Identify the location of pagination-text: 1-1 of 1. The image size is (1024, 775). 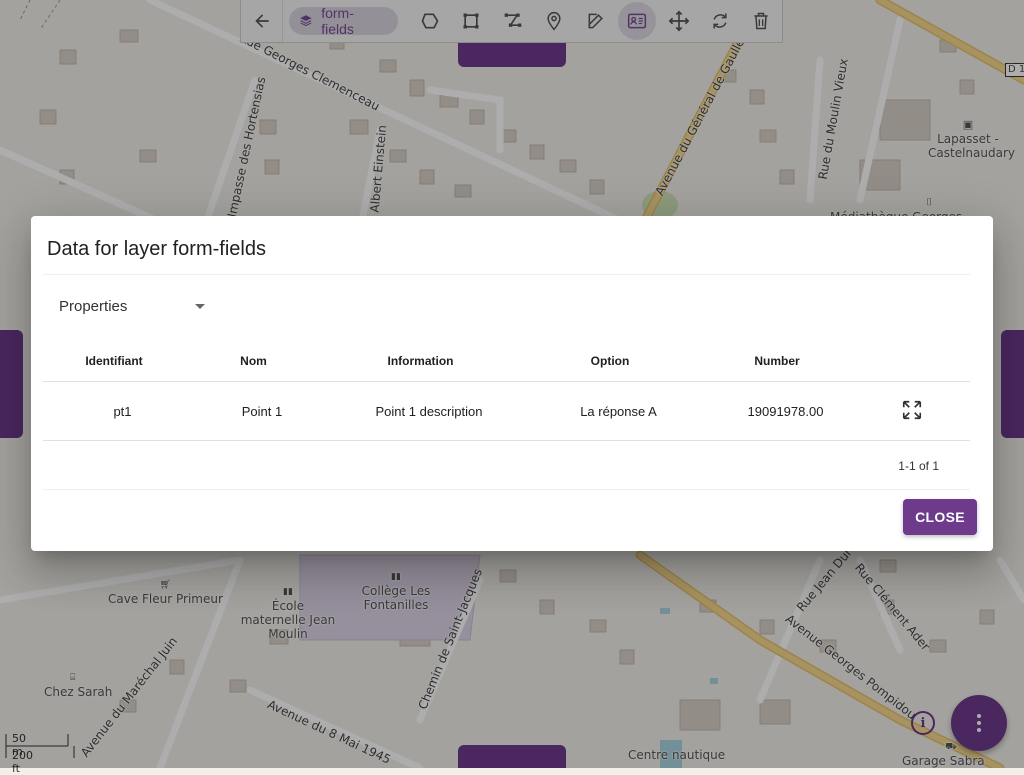
(918, 466).